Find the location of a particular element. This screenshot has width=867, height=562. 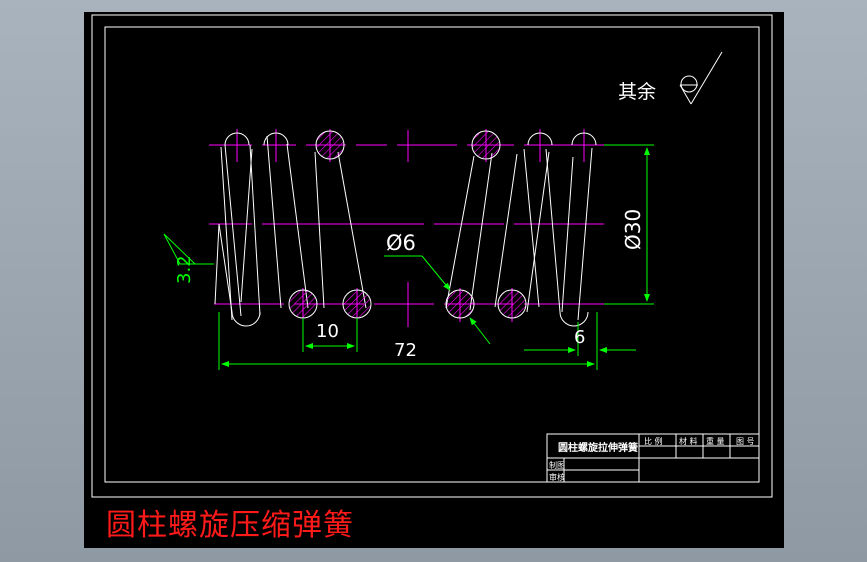

title-block-header-weight: 重 量 is located at coordinates (715, 441).